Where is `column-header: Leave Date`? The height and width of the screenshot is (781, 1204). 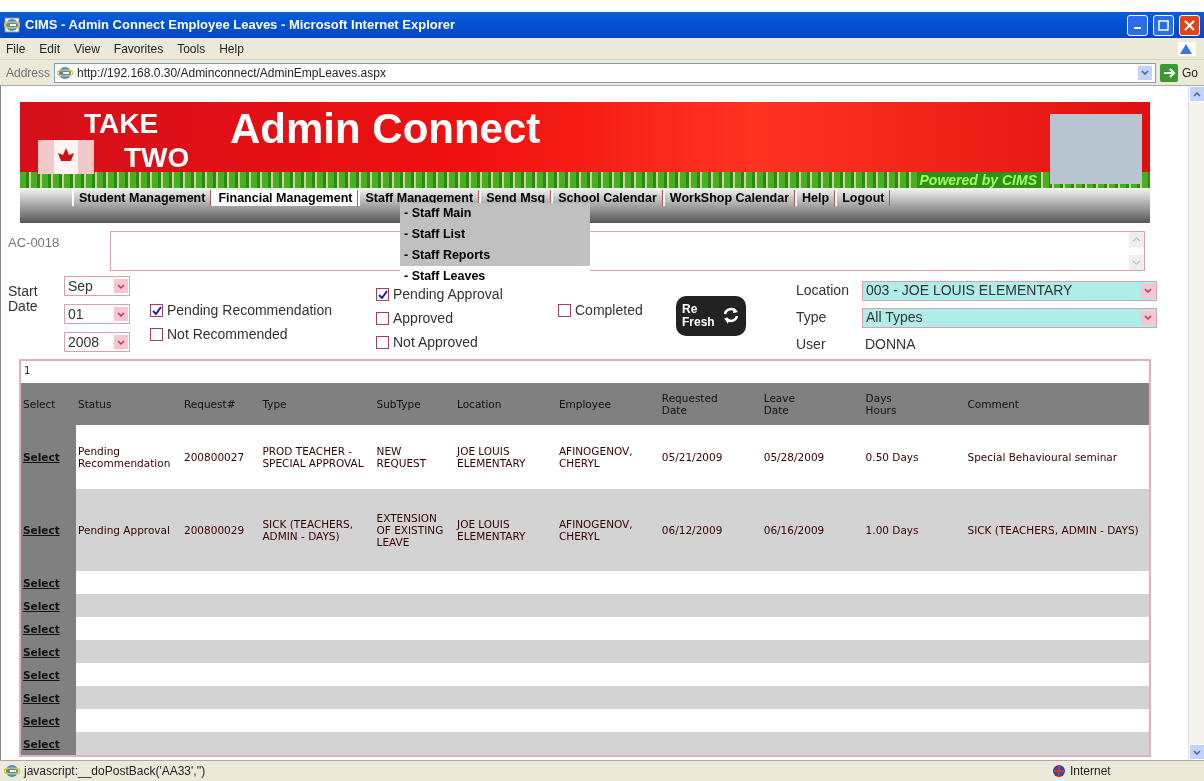
column-header: Leave Date is located at coordinates (812, 404).